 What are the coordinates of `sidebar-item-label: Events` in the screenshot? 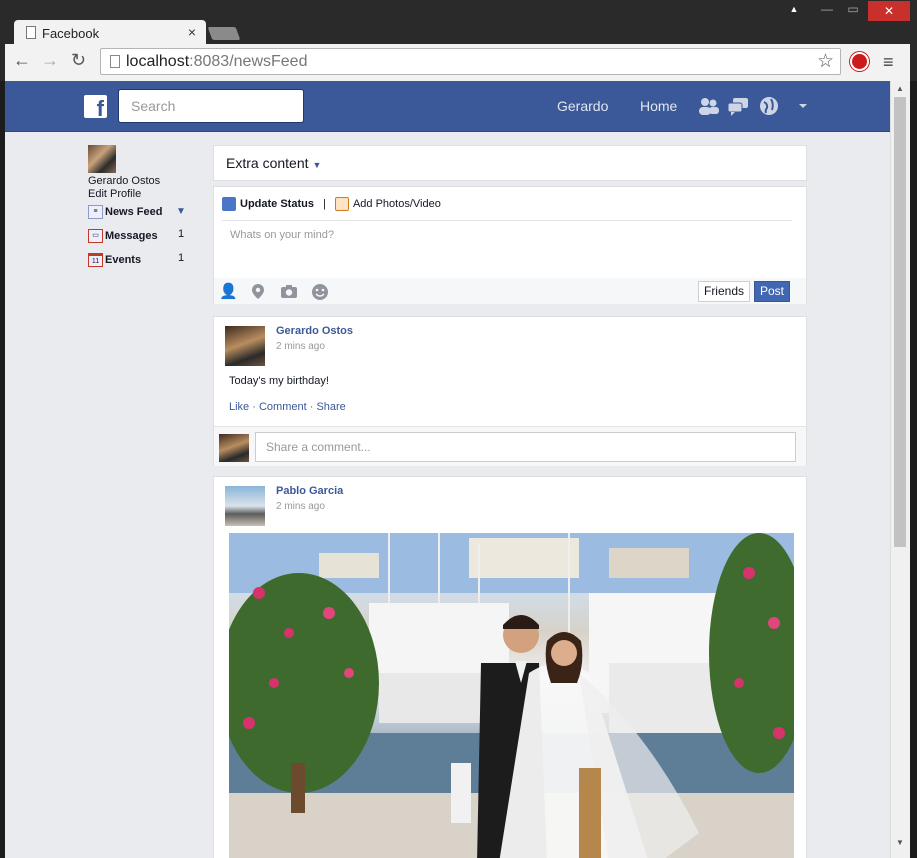 It's located at (123, 260).